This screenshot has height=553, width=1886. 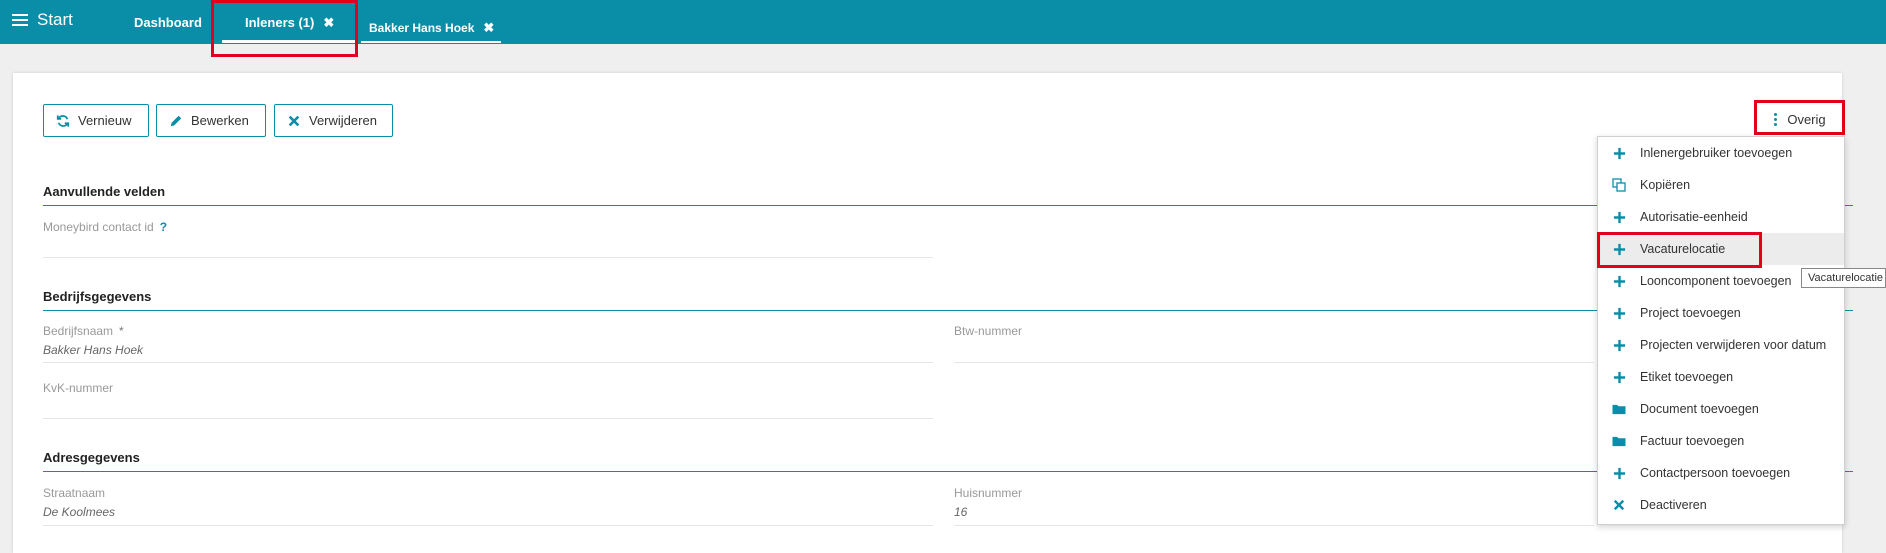 I want to click on refresh-icon, so click(x=63, y=120).